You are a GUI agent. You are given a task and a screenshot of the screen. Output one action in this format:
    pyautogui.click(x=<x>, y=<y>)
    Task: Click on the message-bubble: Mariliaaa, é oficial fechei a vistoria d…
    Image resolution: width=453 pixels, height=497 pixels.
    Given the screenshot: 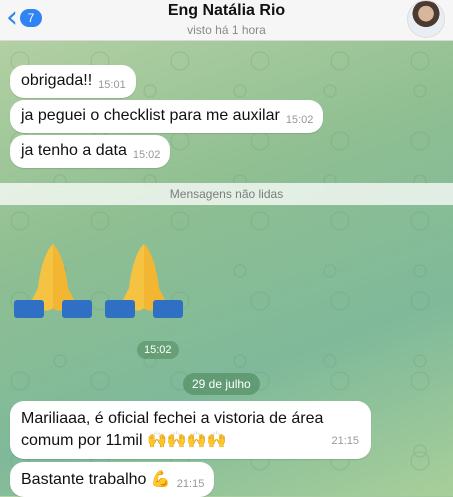 What is the action you would take?
    pyautogui.click(x=190, y=430)
    